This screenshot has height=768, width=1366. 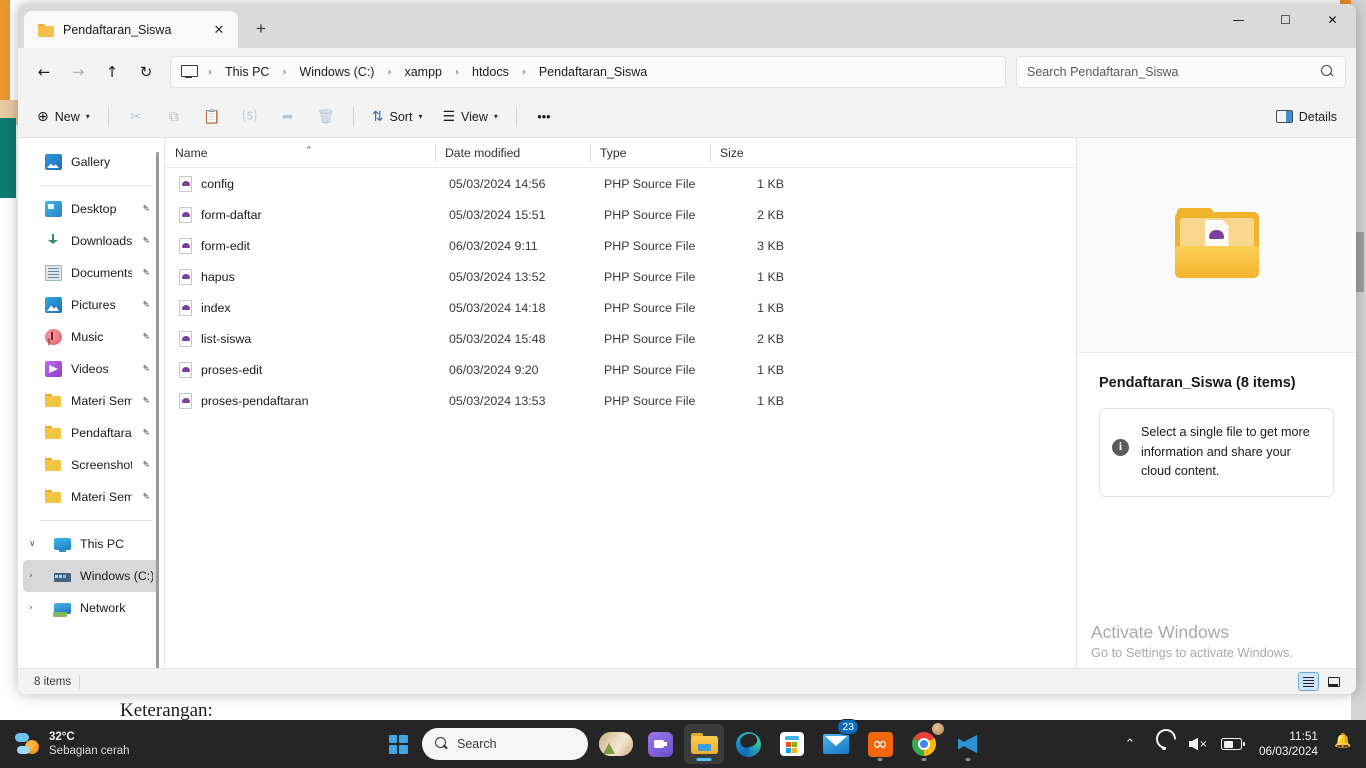 I want to click on sidebar-scrollbar, so click(x=157, y=410).